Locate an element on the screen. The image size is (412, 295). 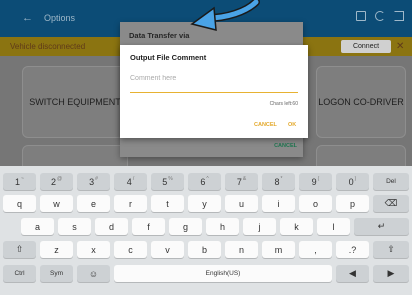
shift-key-left: ⇧ is located at coordinates (19, 249).